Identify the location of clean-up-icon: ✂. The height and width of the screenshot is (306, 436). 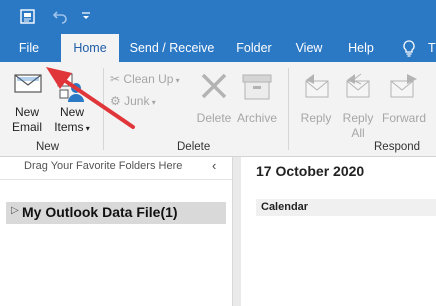
(115, 79).